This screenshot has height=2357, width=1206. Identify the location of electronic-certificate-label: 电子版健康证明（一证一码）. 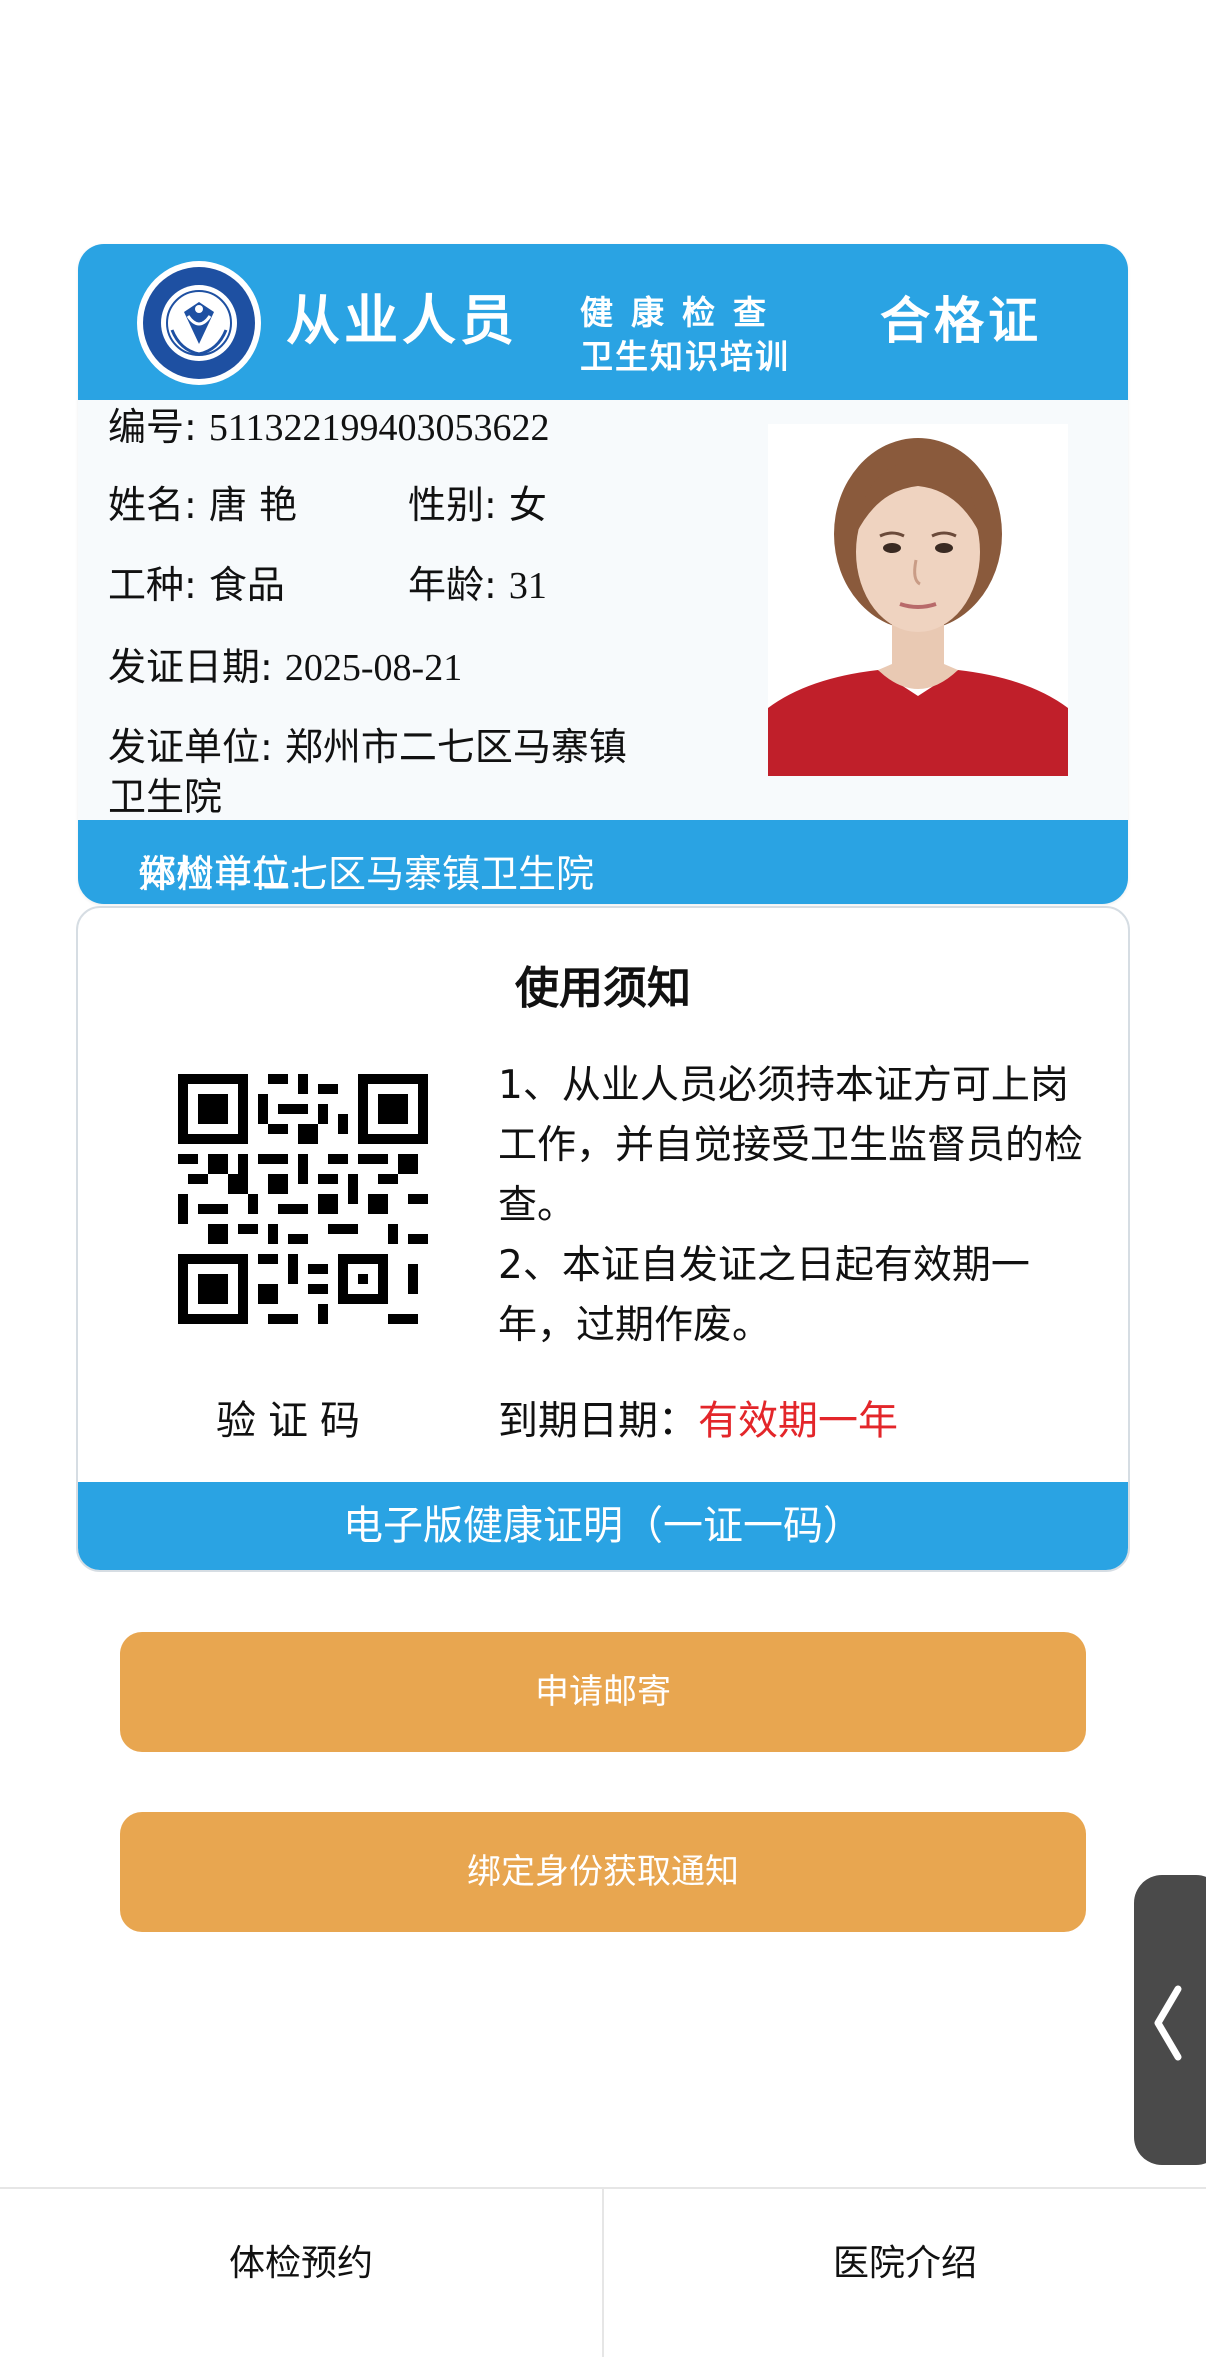
(603, 1526).